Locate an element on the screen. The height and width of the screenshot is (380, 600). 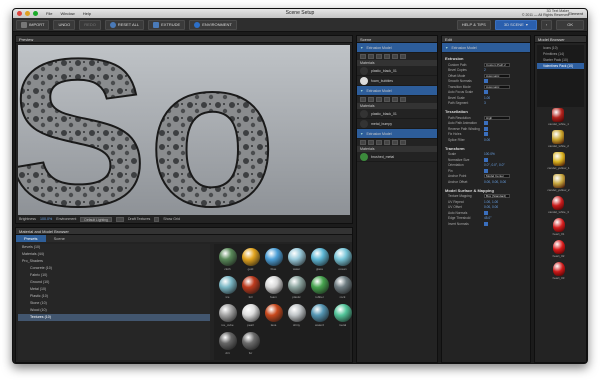
material-swatch: fur is located at coordinates (250, 344).